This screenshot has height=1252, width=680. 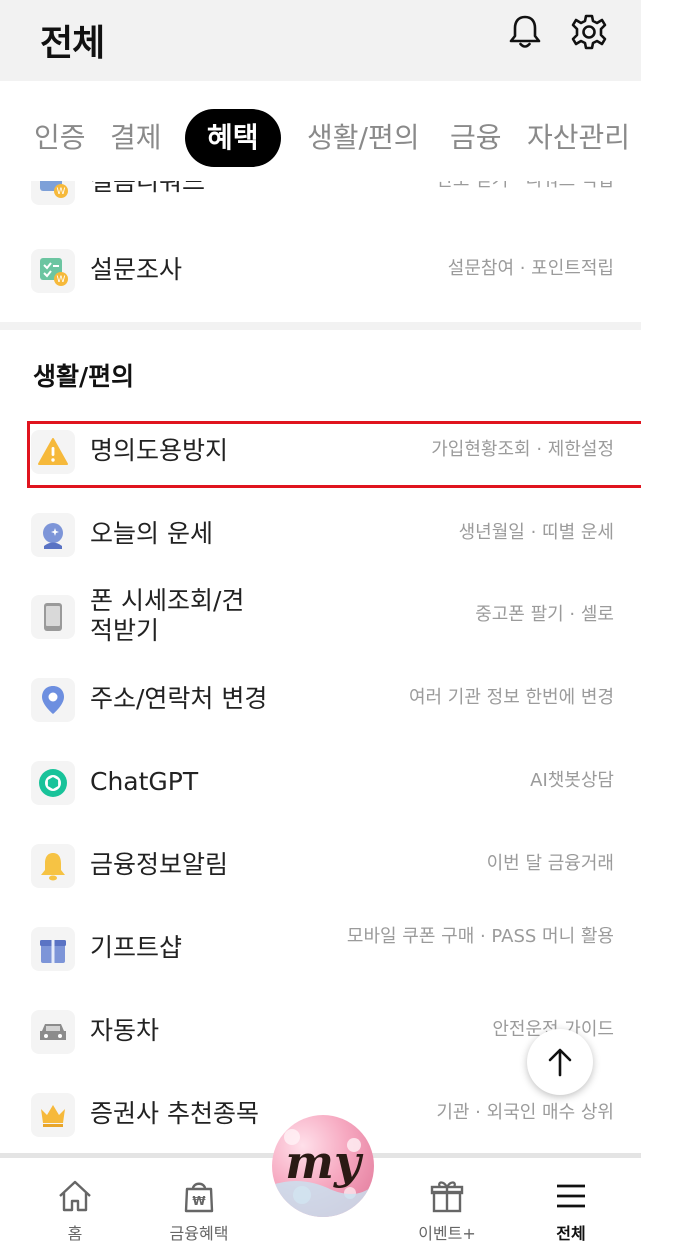 What do you see at coordinates (536, 532) in the screenshot?
I see `item-desc: 생년월일 · 띠별 운세` at bounding box center [536, 532].